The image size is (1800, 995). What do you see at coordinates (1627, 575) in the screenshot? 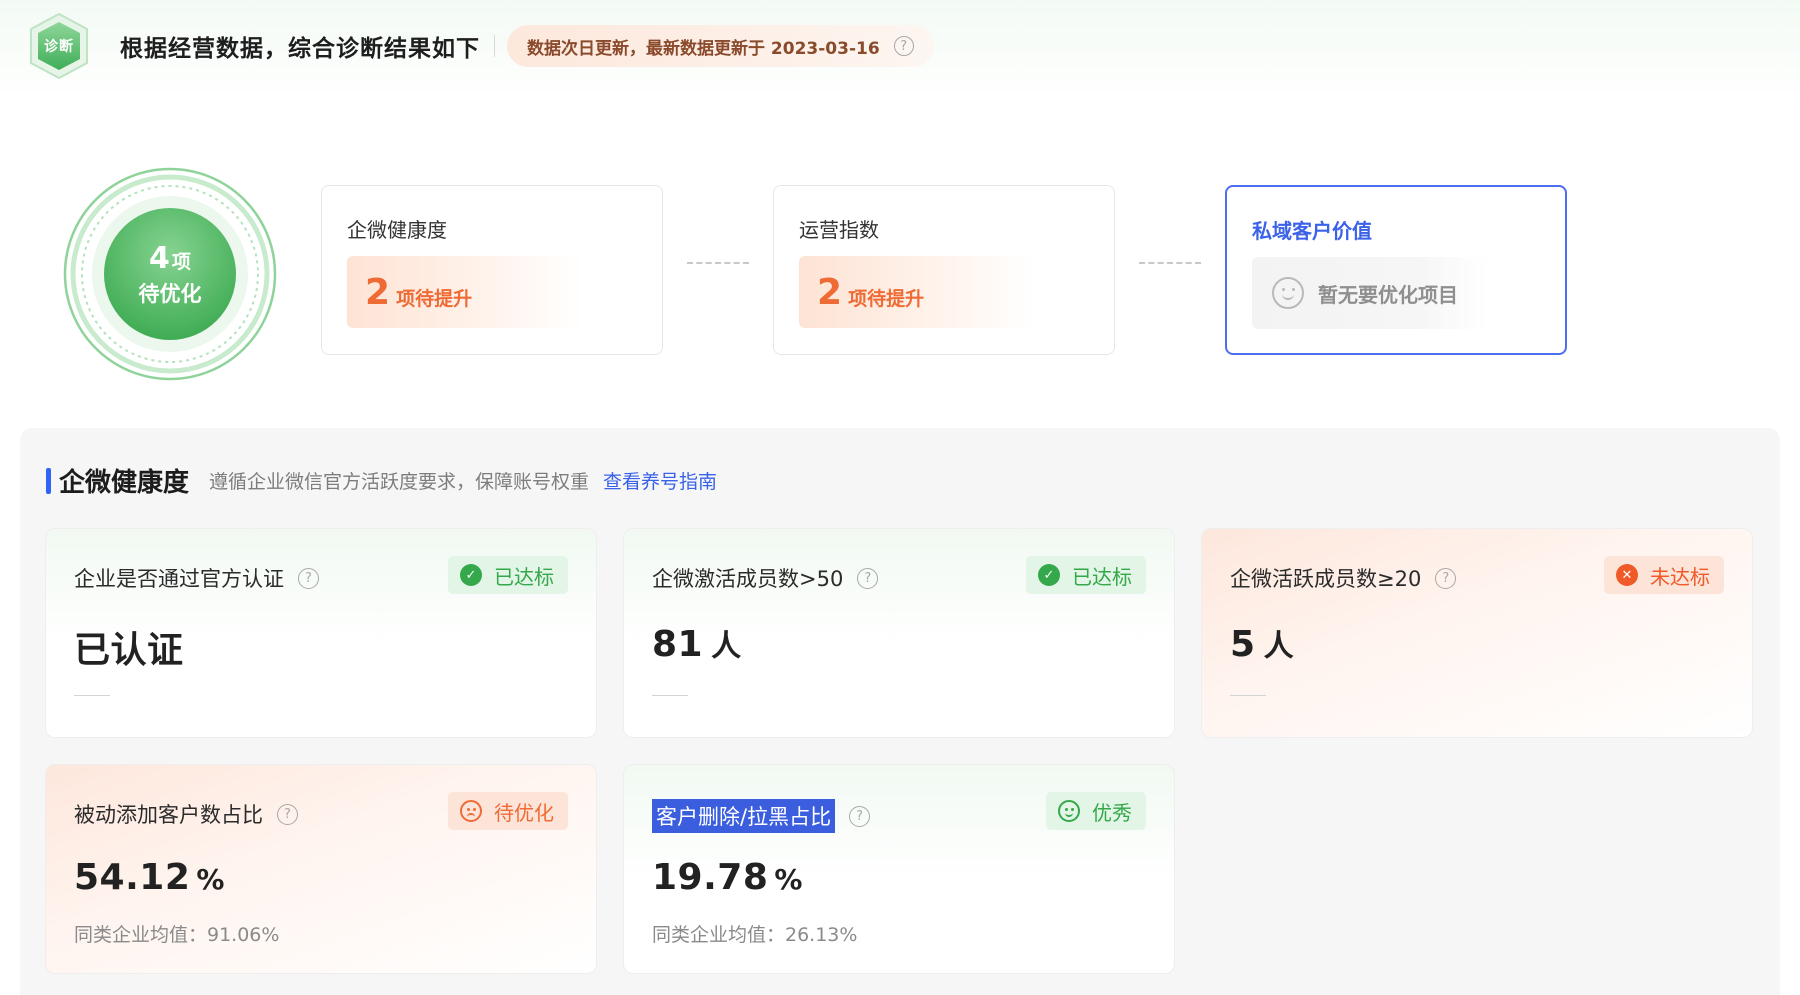
I see `close-circle-icon: ✕` at bounding box center [1627, 575].